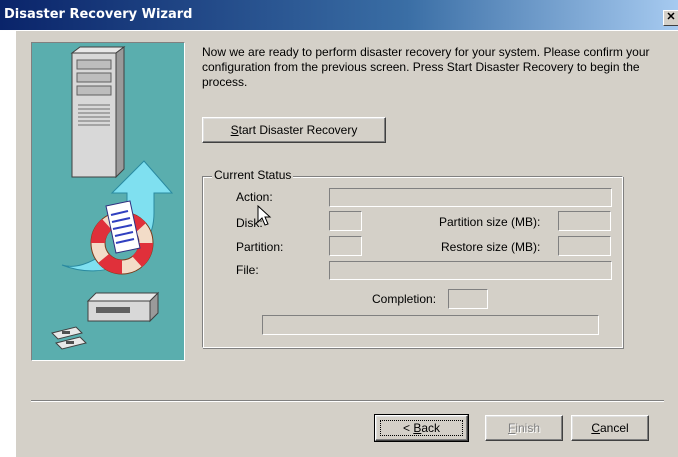  Describe the element at coordinates (234, 130) in the screenshot. I see `start-button-mnemonic: S` at that location.